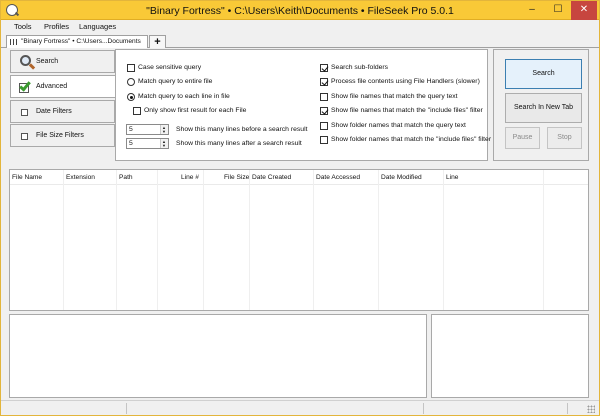 This screenshot has width=600, height=416. I want to click on column-header-date-created: Date Created, so click(271, 177).